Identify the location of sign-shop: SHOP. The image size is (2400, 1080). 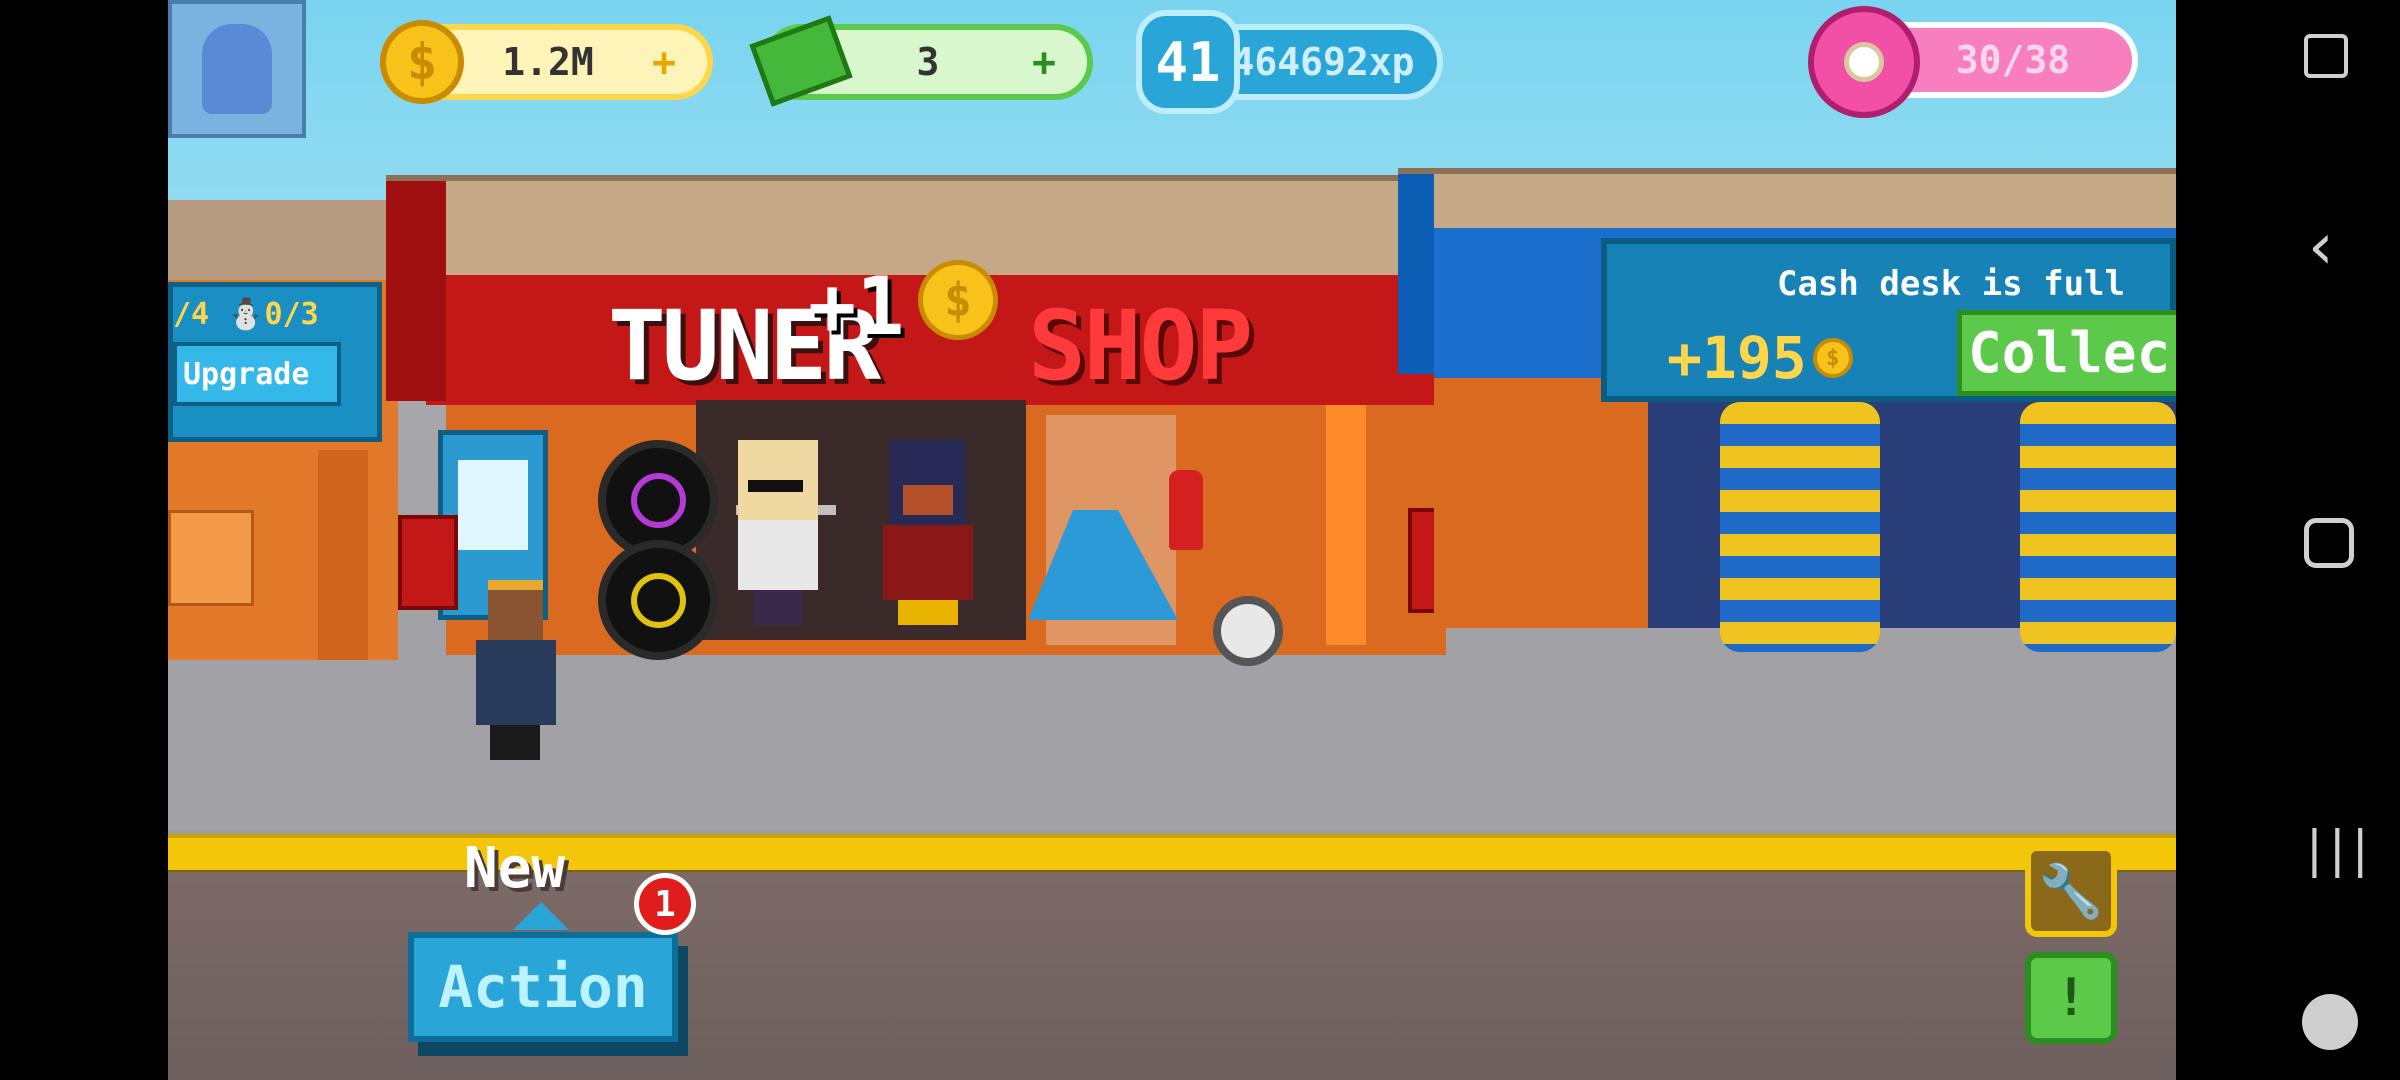
(1140, 346).